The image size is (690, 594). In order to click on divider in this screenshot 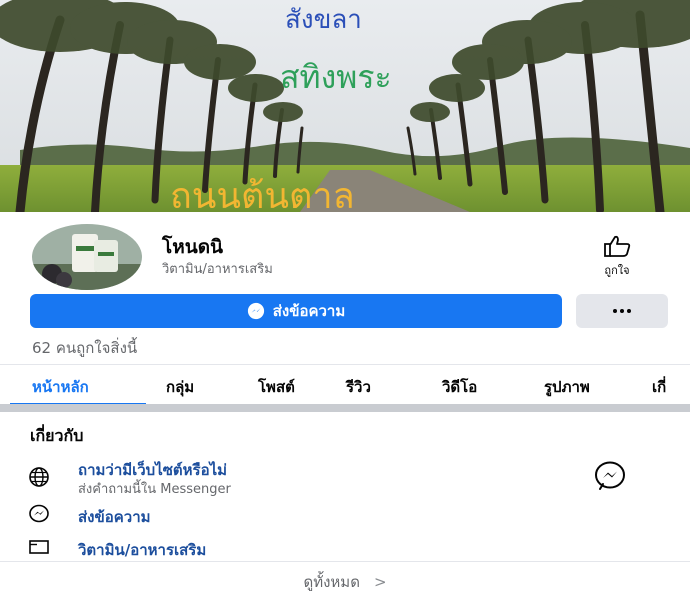, I will do `click(345, 561)`.